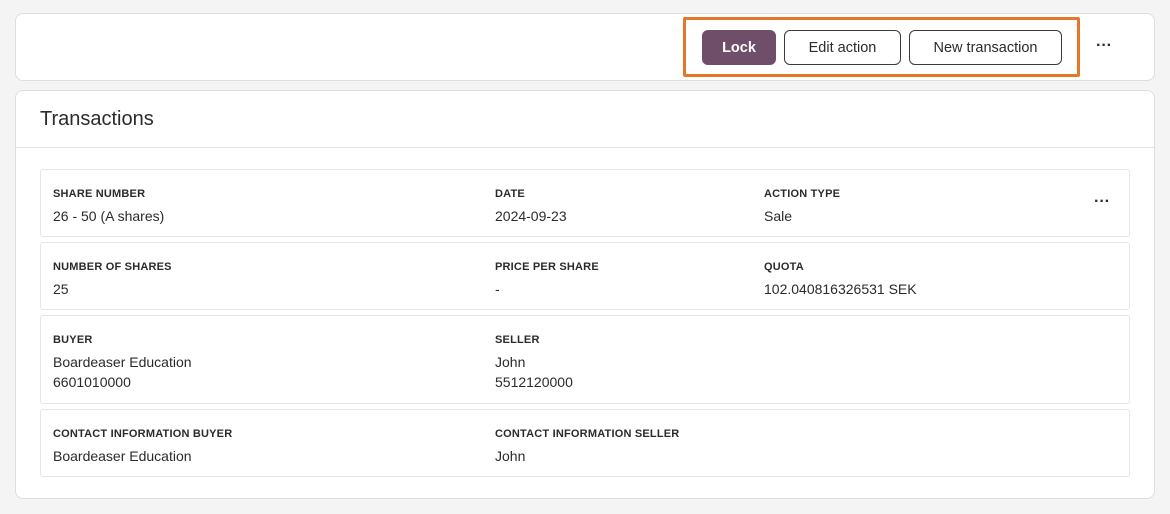 Image resolution: width=1170 pixels, height=514 pixels. Describe the element at coordinates (587, 434) in the screenshot. I see `field-label: CONTACT INFORMATION SELLER` at that location.